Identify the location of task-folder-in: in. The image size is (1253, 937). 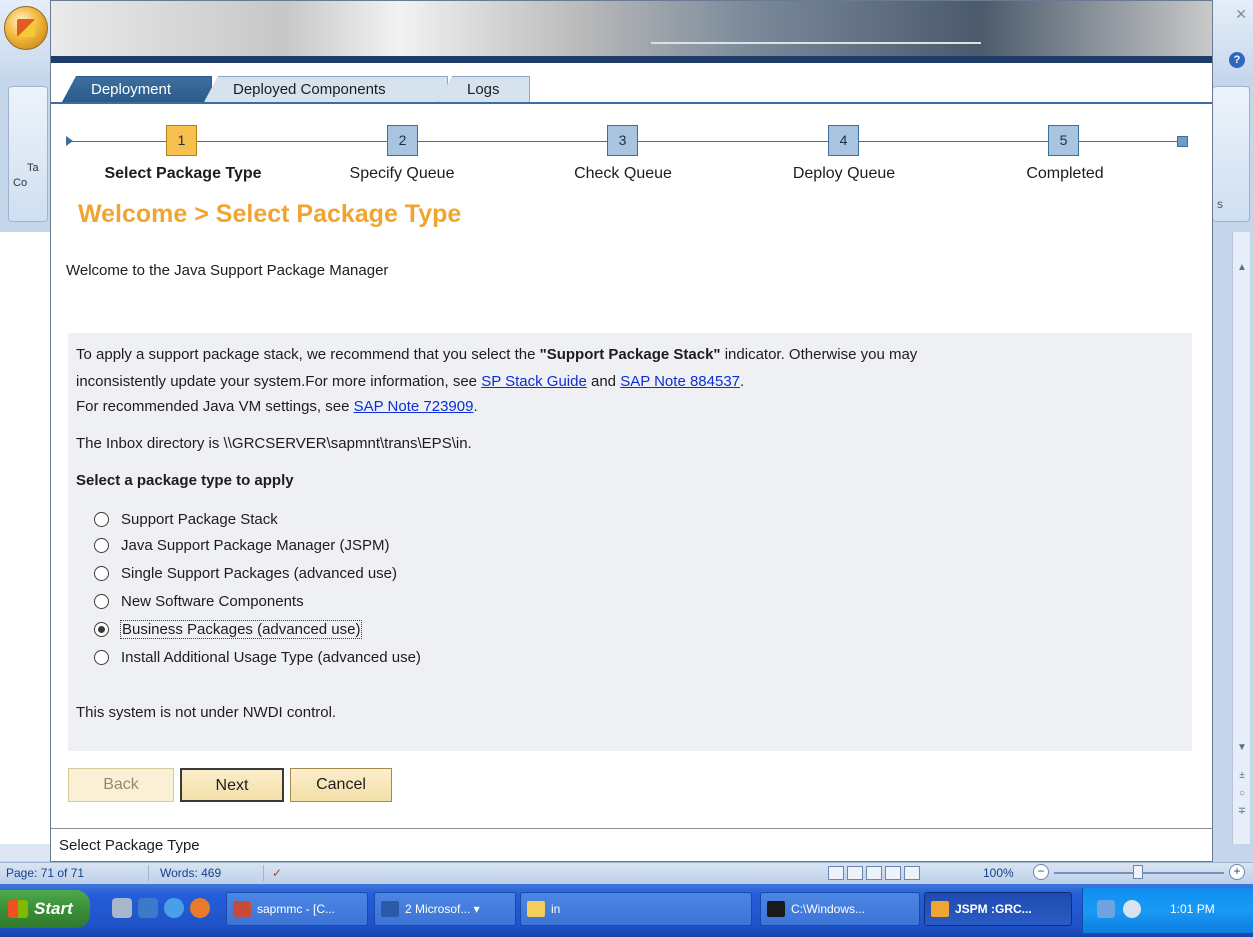
(636, 909).